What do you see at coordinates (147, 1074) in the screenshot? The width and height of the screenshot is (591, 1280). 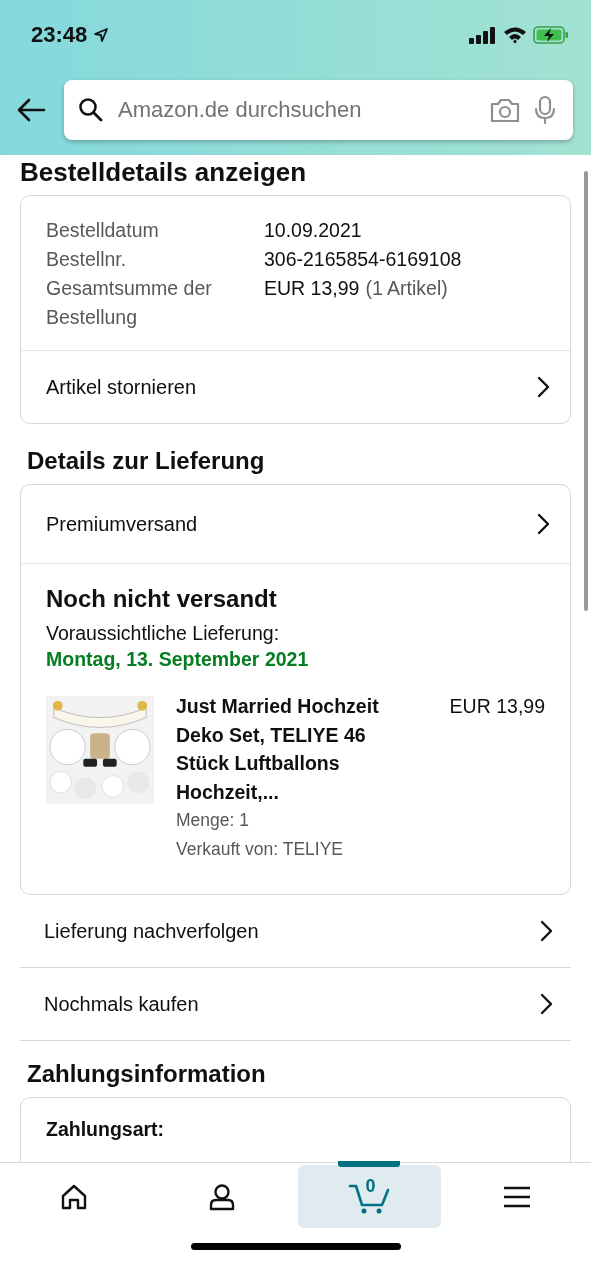 I see `section-heading: Zahlungsinformation` at bounding box center [147, 1074].